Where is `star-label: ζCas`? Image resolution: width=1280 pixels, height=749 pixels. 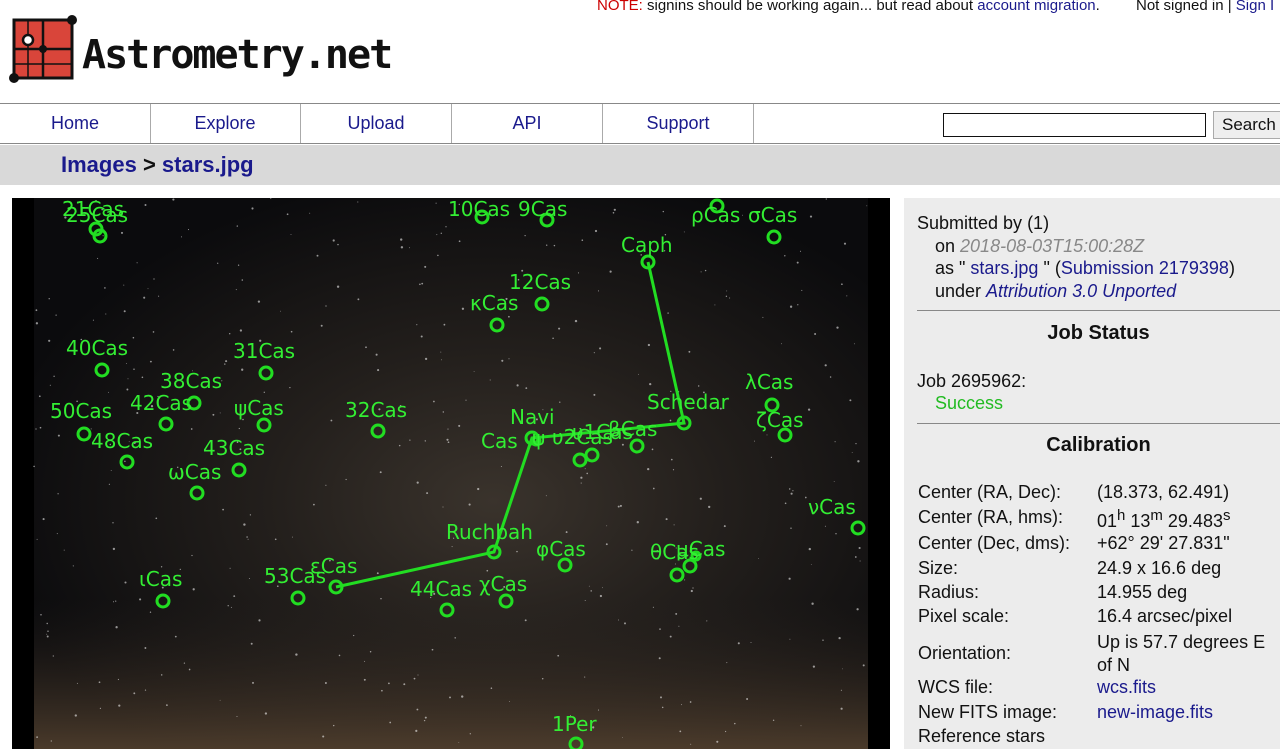 star-label: ζCas is located at coordinates (780, 420).